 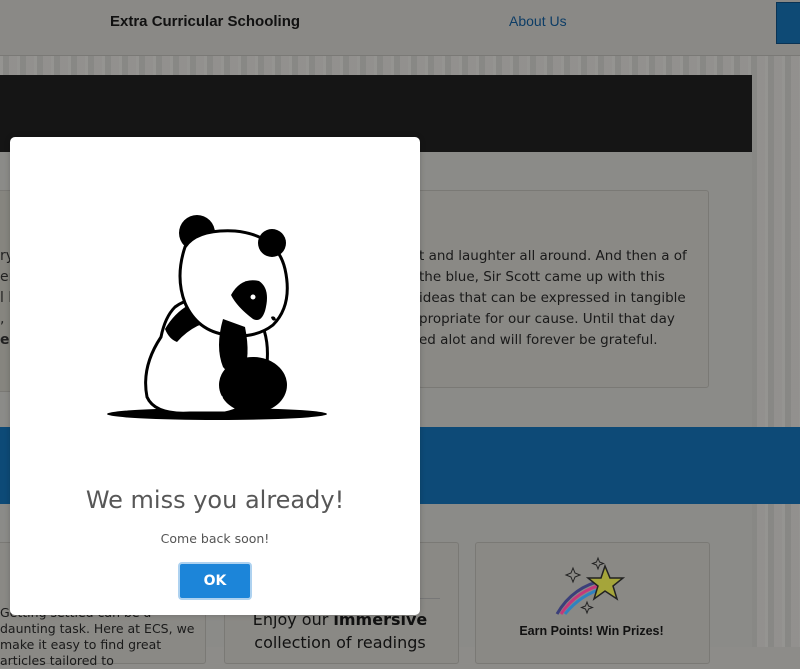 What do you see at coordinates (591, 631) in the screenshot?
I see `feature-card-prizes-title: Earn Points! Win Prizes!` at bounding box center [591, 631].